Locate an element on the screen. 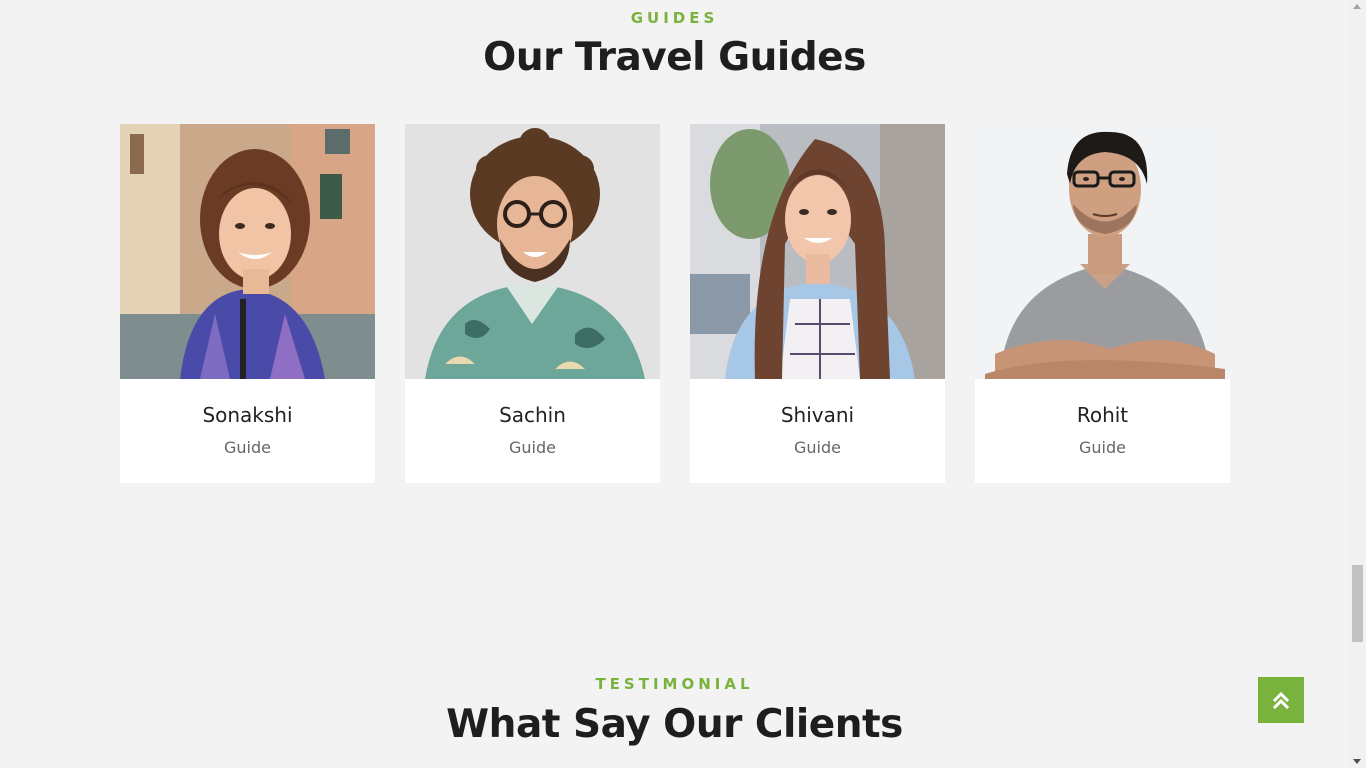  guide-card-shivani: Shivani Guide is located at coordinates (817, 303).